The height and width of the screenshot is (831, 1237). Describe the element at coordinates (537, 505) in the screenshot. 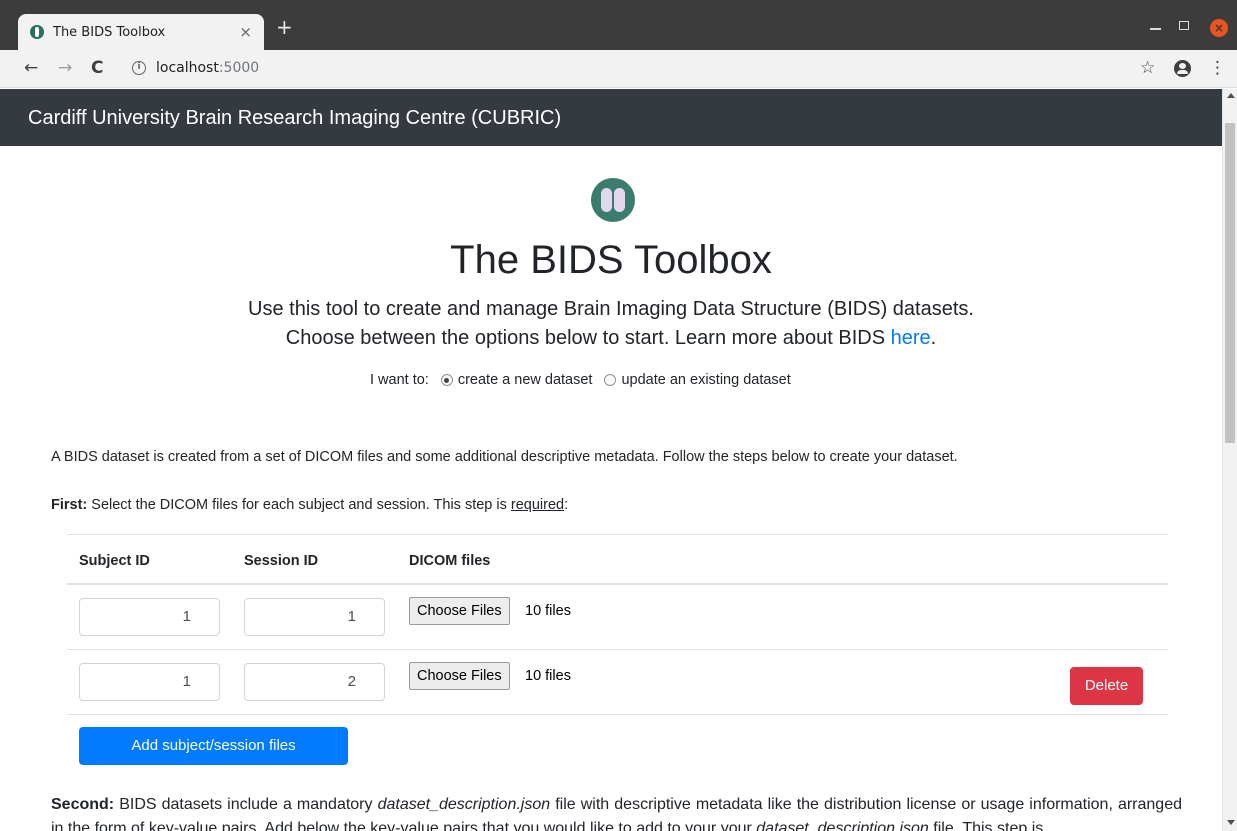

I see `first-step-required: required` at that location.